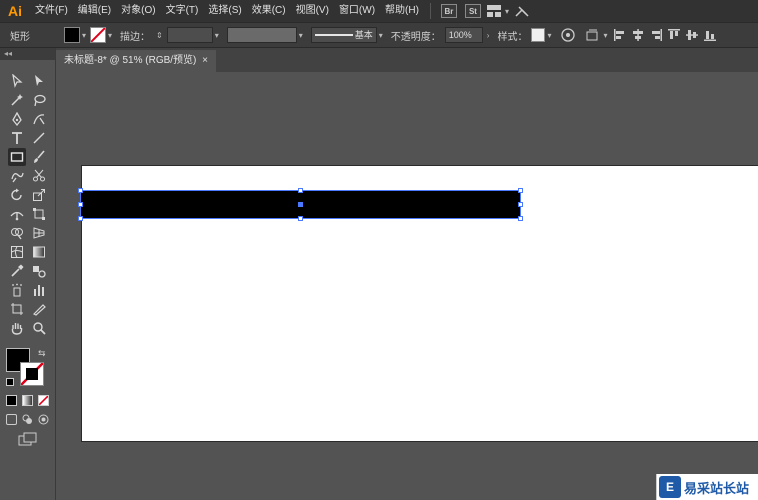 The height and width of the screenshot is (500, 758). What do you see at coordinates (674, 35) in the screenshot?
I see `align-top-icon` at bounding box center [674, 35].